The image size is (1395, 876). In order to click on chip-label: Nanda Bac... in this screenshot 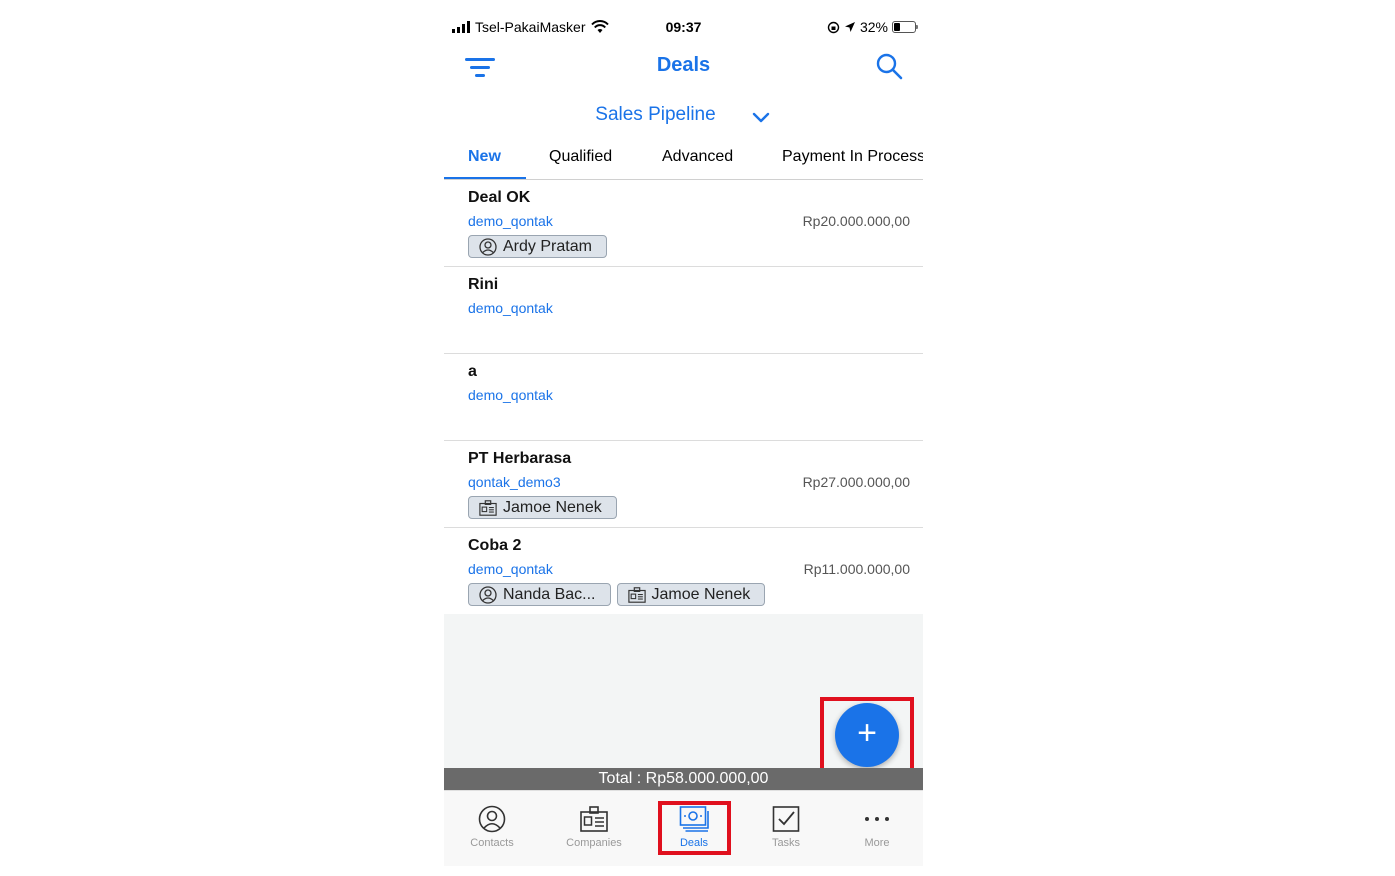, I will do `click(549, 594)`.